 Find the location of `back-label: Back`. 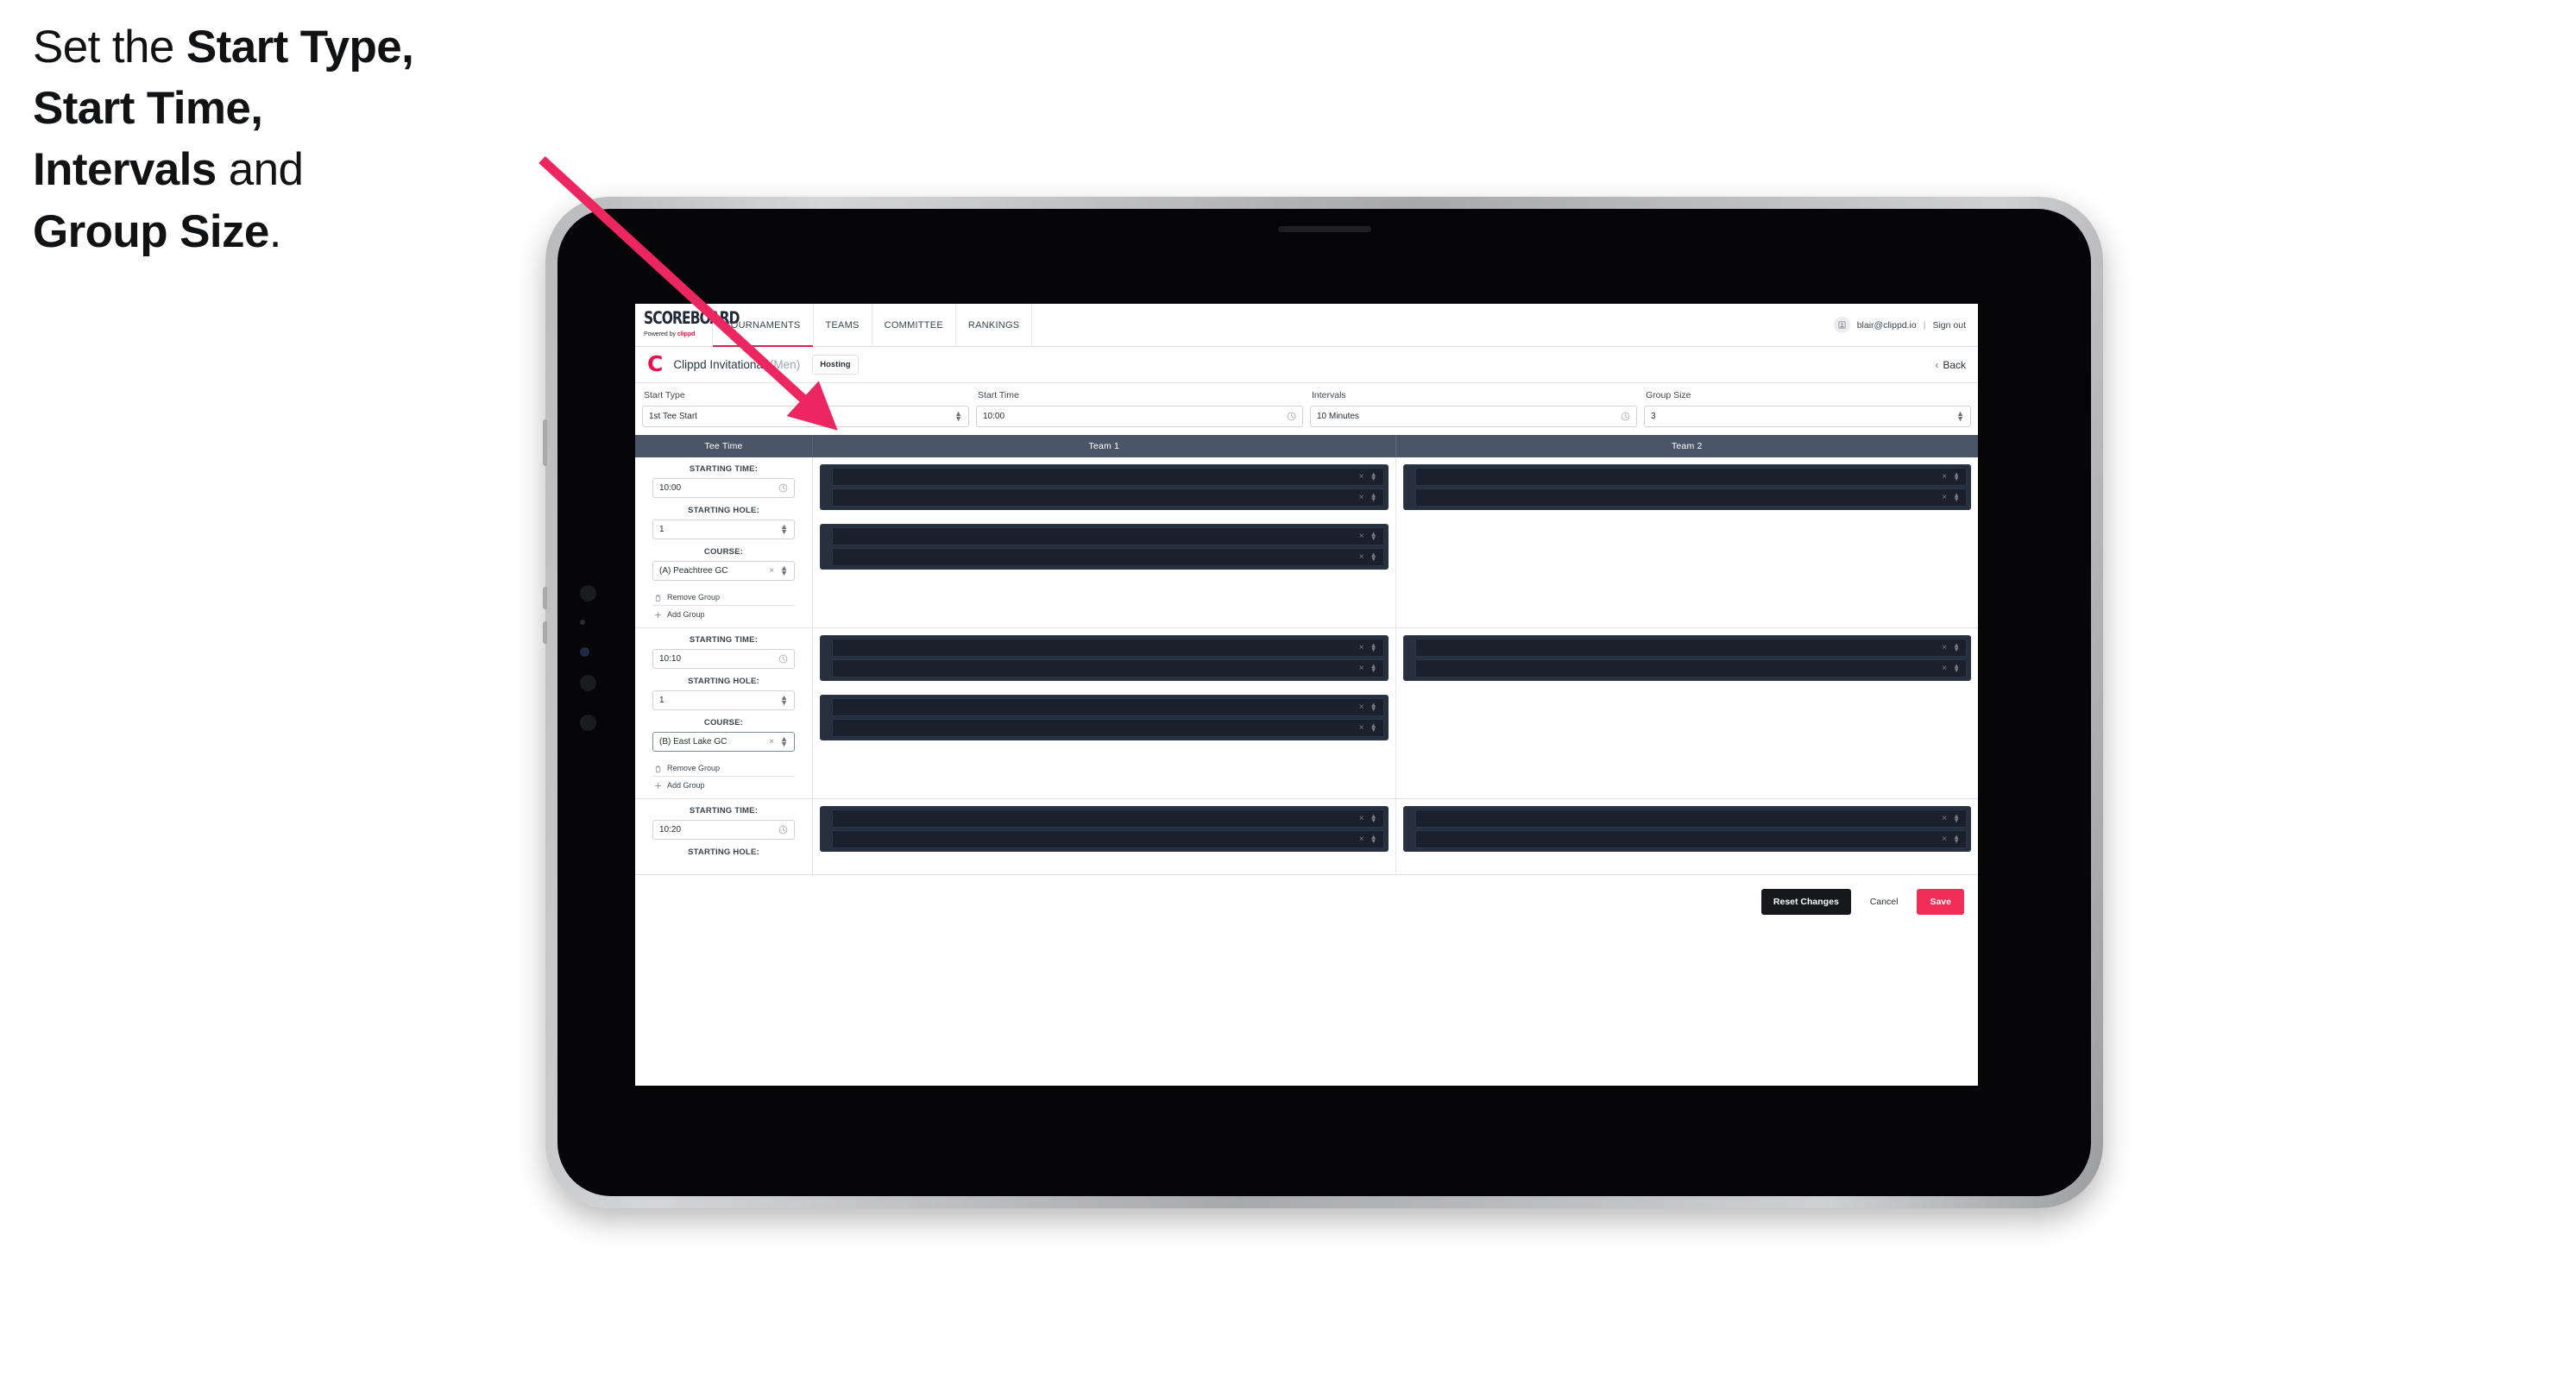

back-label: Back is located at coordinates (1955, 365).